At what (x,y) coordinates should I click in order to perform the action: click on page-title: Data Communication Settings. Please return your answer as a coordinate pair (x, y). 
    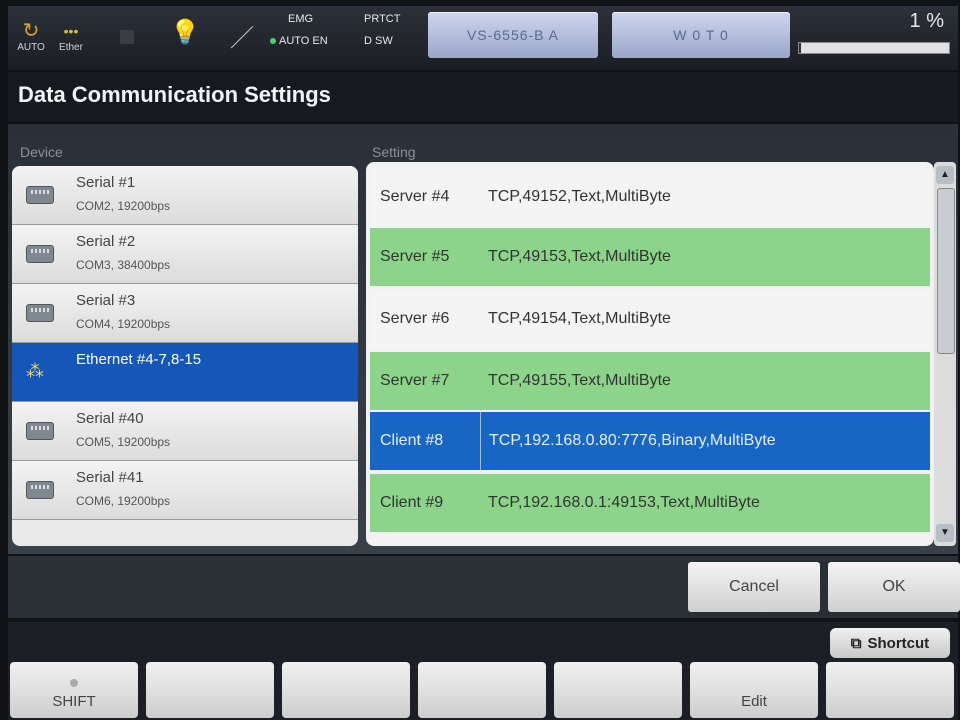
    Looking at the image, I should click on (174, 94).